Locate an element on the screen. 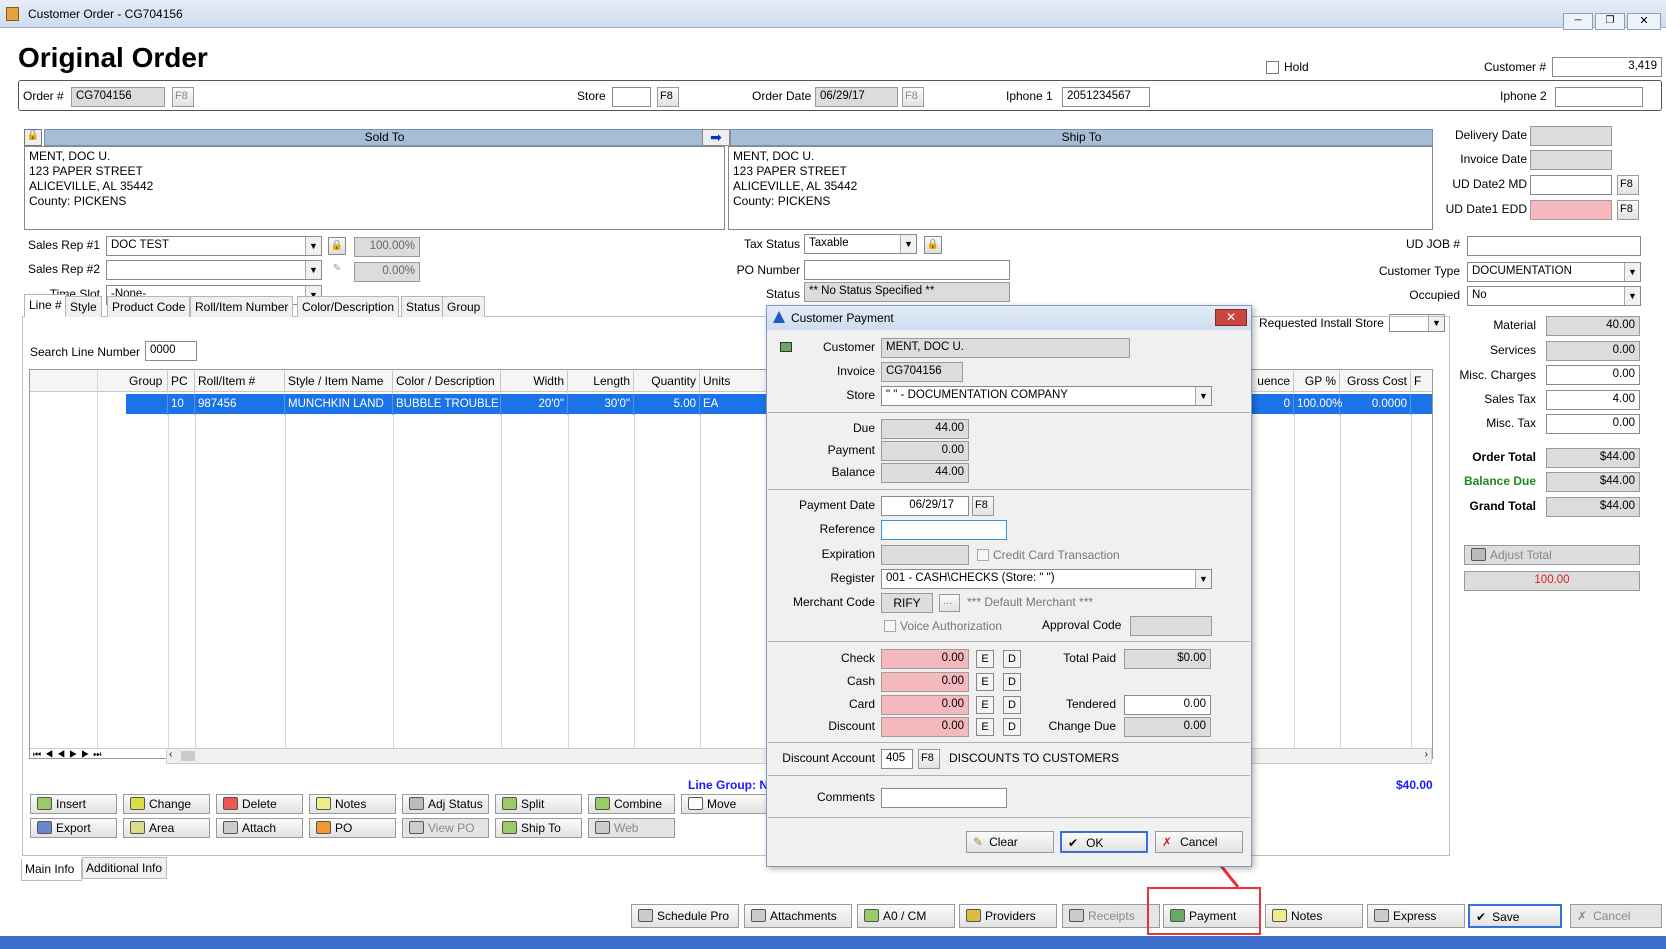 The image size is (1666, 949). dlg-balance-field: 44.00 is located at coordinates (925, 473).